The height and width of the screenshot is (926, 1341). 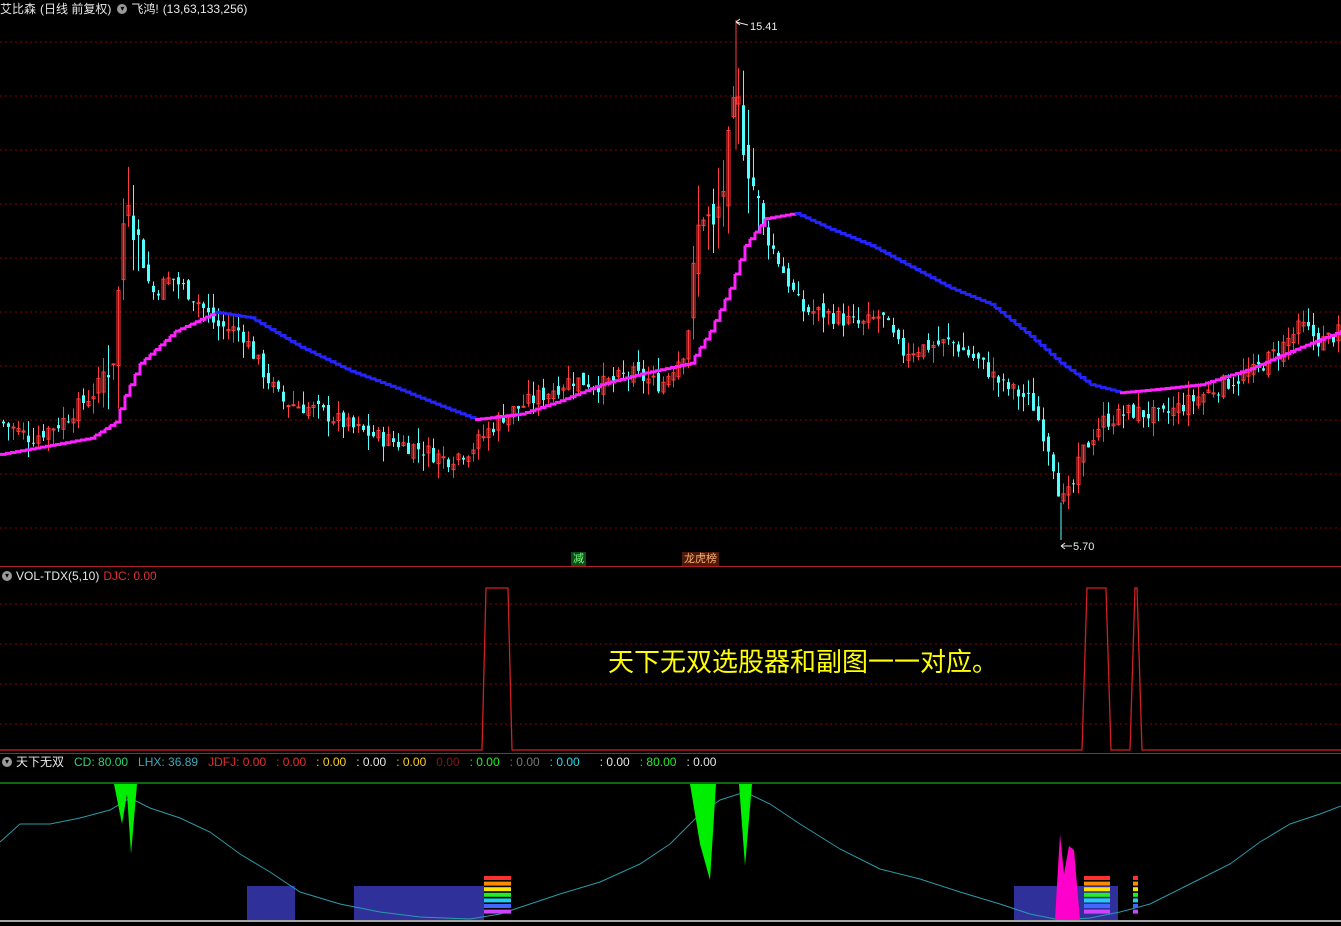 What do you see at coordinates (578, 559) in the screenshot?
I see `badge-reduce: 减` at bounding box center [578, 559].